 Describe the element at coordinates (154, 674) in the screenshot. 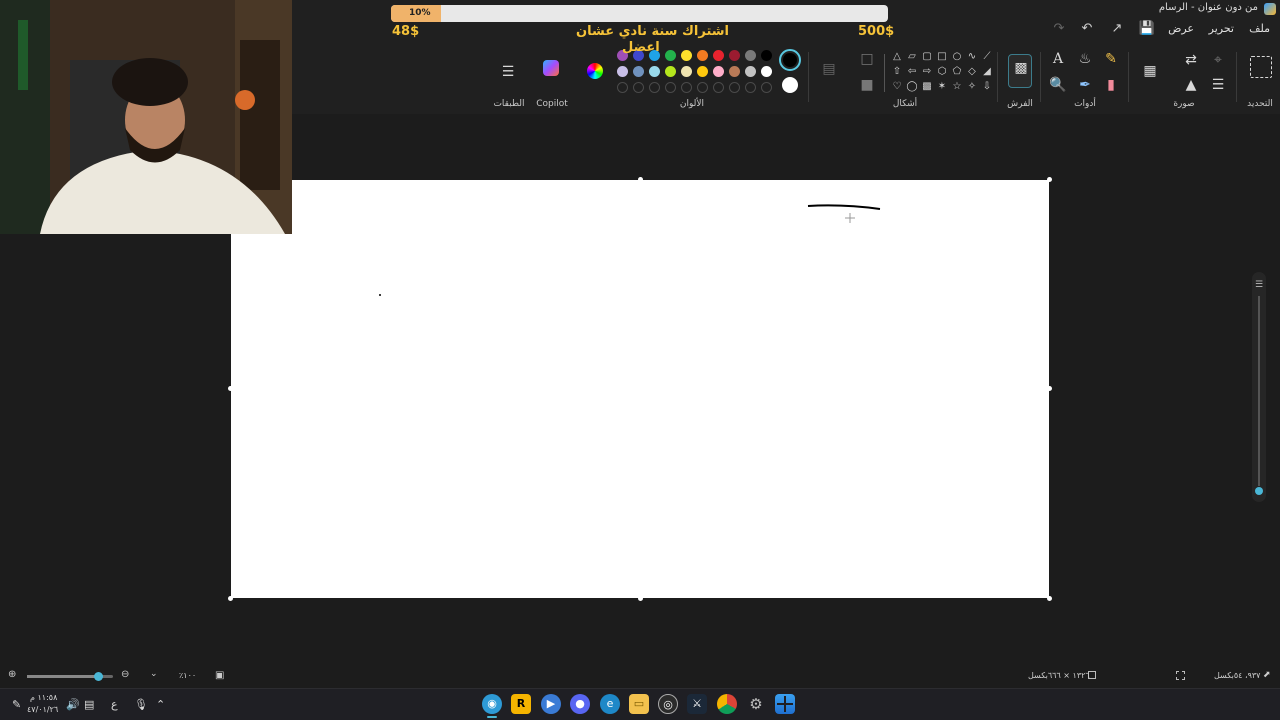

I see `zoom-dropdown-icon: ⌄` at that location.